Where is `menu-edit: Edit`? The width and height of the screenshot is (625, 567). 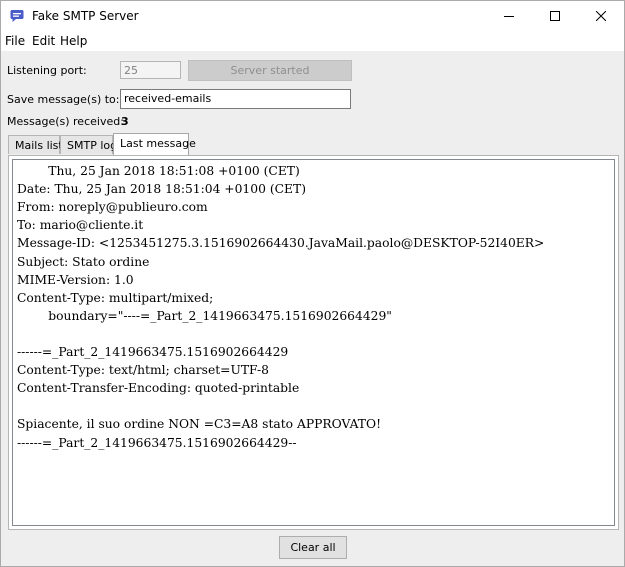
menu-edit: Edit is located at coordinates (43, 41).